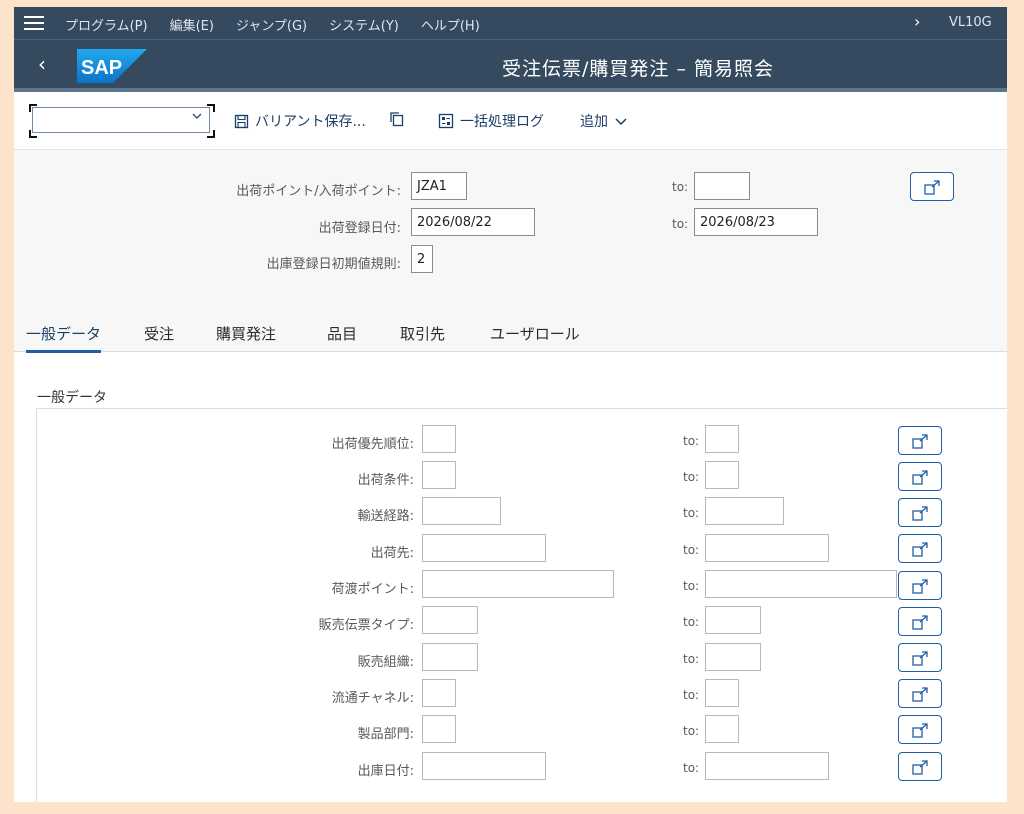  Describe the element at coordinates (439, 475) in the screenshot. I see `shipping-condition-from-input` at that location.